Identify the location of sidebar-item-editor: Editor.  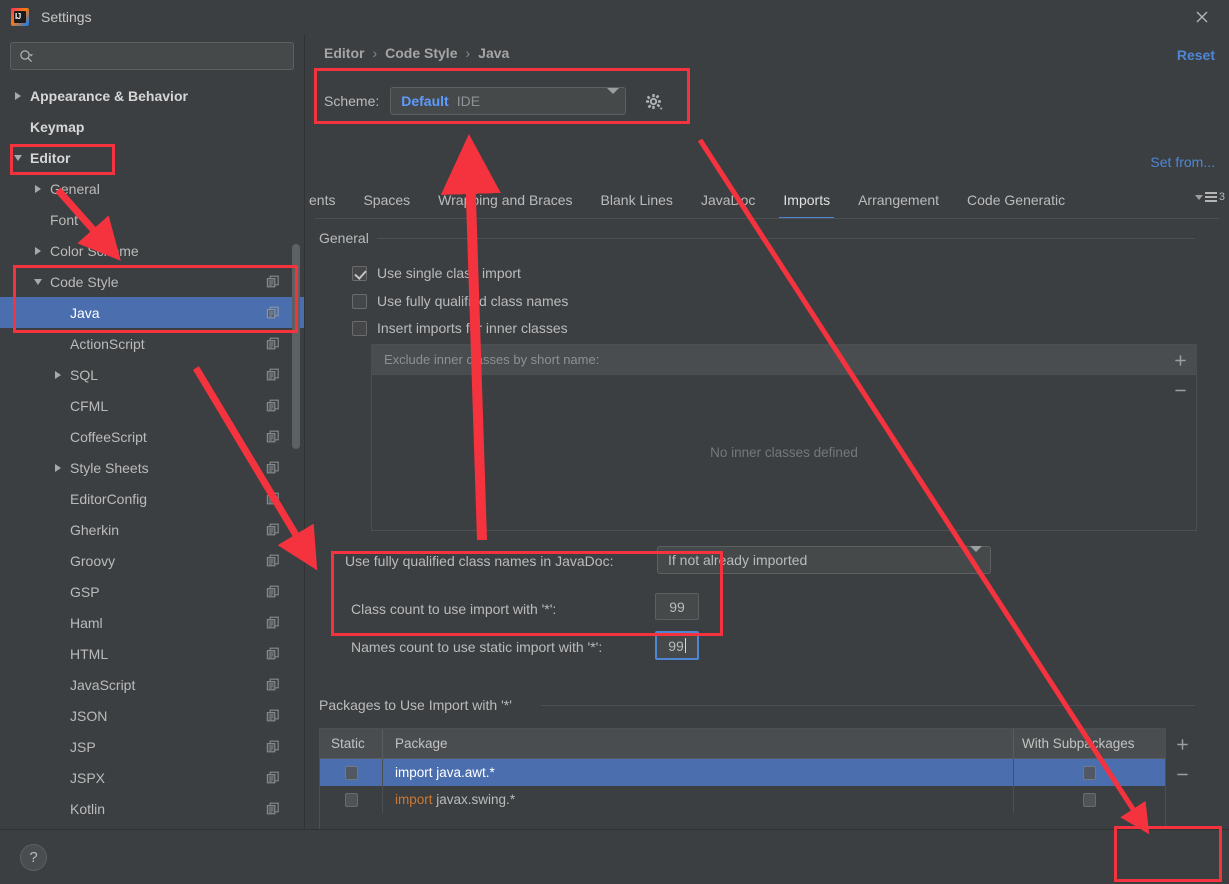
(152, 157).